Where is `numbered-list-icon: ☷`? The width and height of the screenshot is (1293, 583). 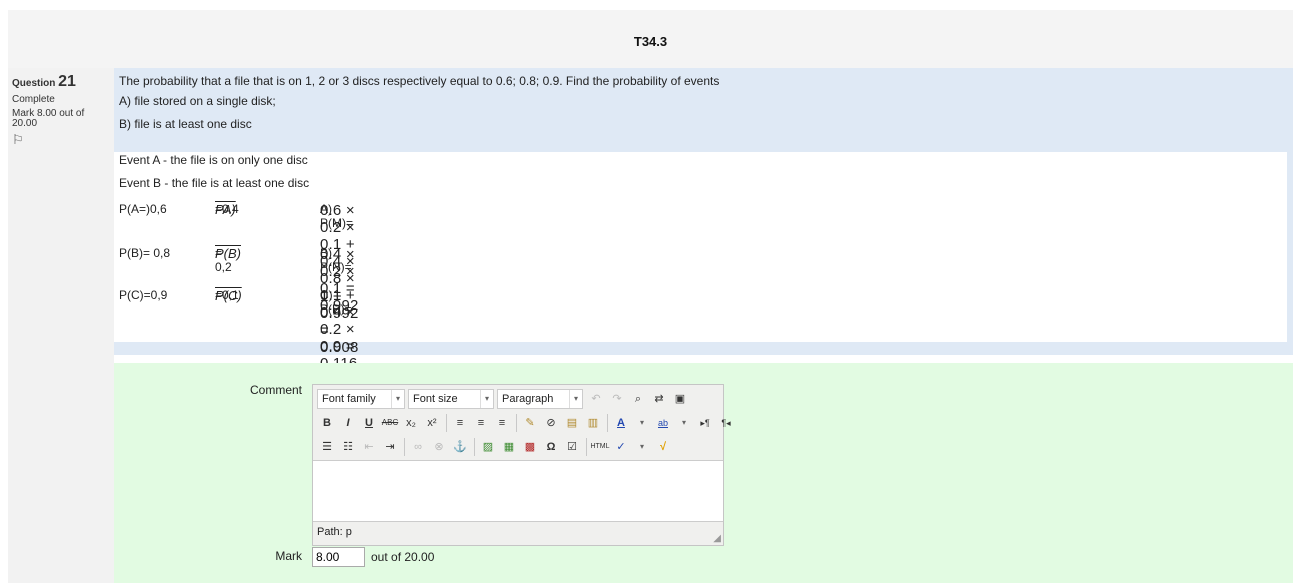 numbered-list-icon: ☷ is located at coordinates (348, 447).